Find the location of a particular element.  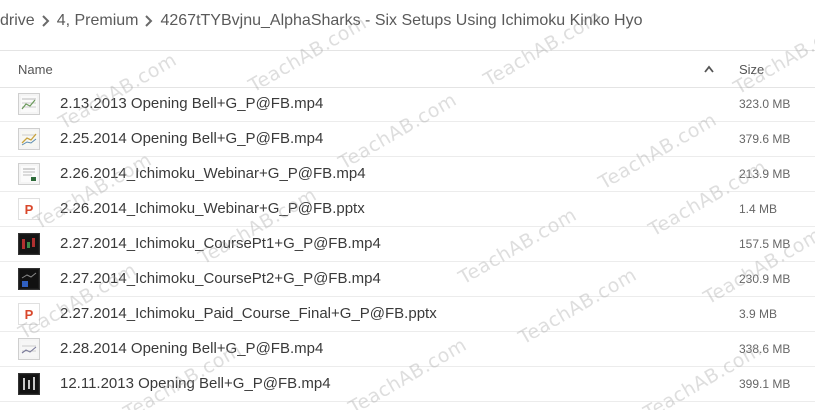

sort-ascending-icon is located at coordinates (709, 69).